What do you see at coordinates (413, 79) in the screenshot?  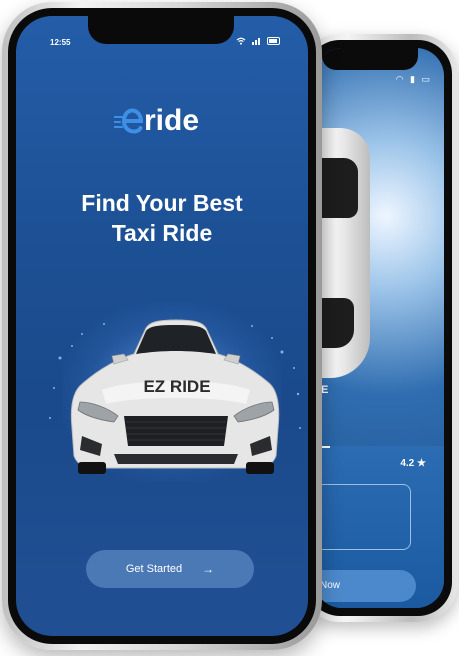 I see `status-icons: ◠ ▮ ▭` at bounding box center [413, 79].